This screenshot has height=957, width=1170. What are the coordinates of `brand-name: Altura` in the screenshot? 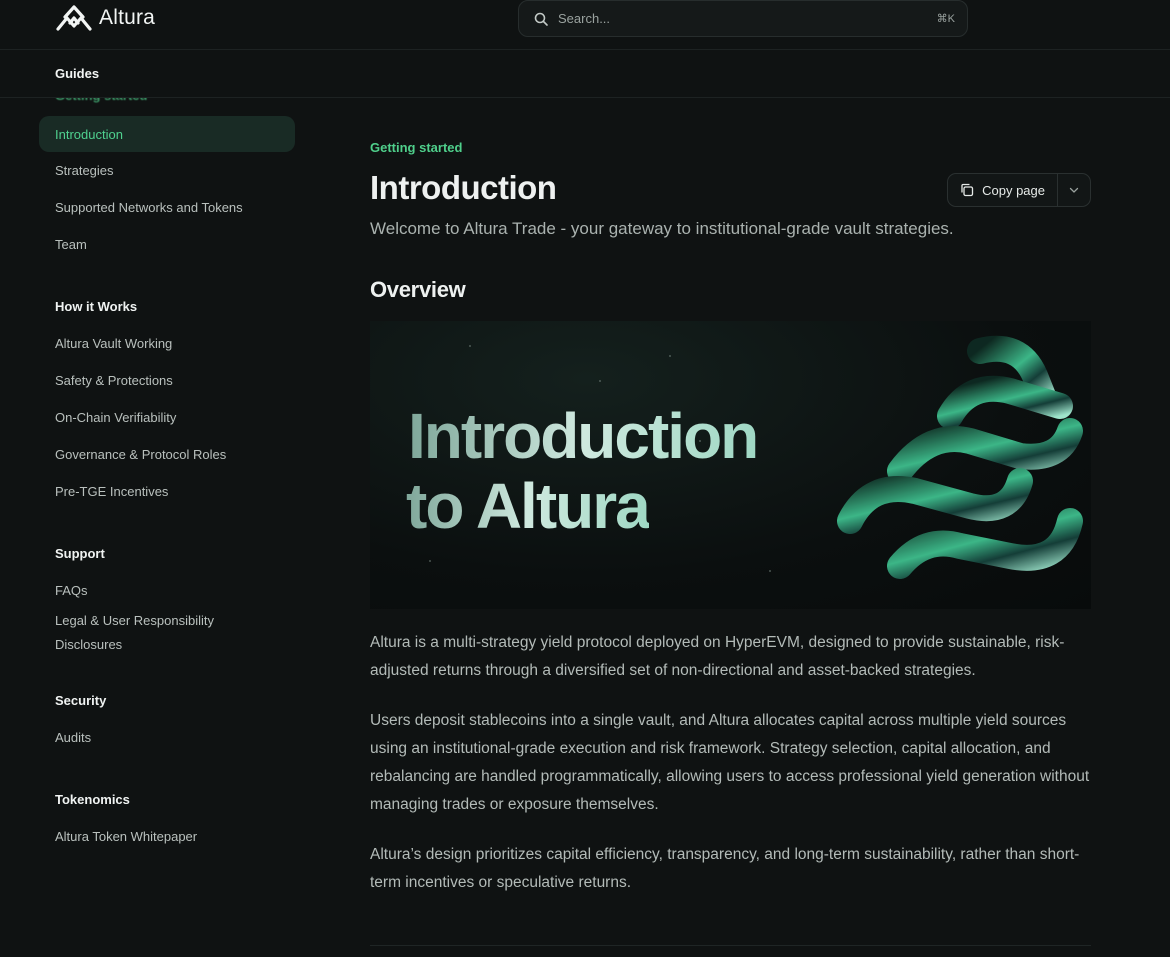 It's located at (127, 17).